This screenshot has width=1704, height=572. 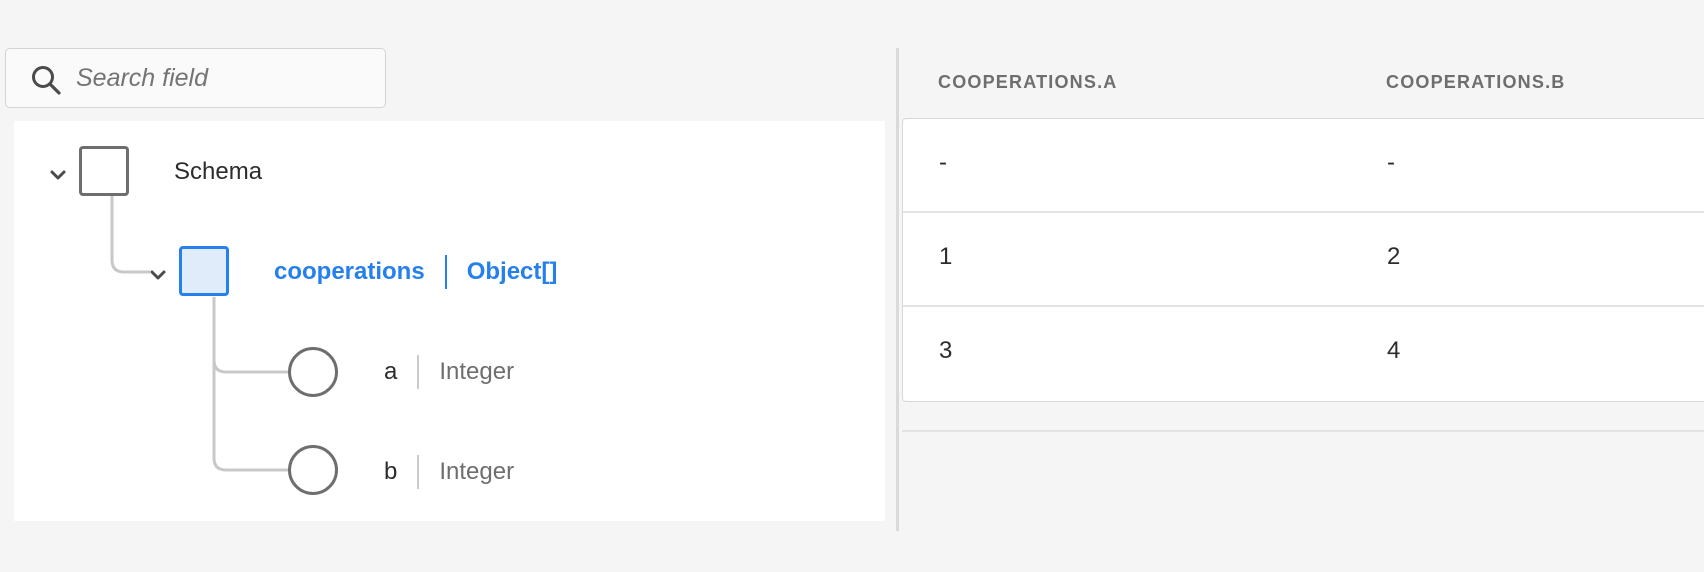 I want to click on field-b-type: Integer, so click(x=477, y=471).